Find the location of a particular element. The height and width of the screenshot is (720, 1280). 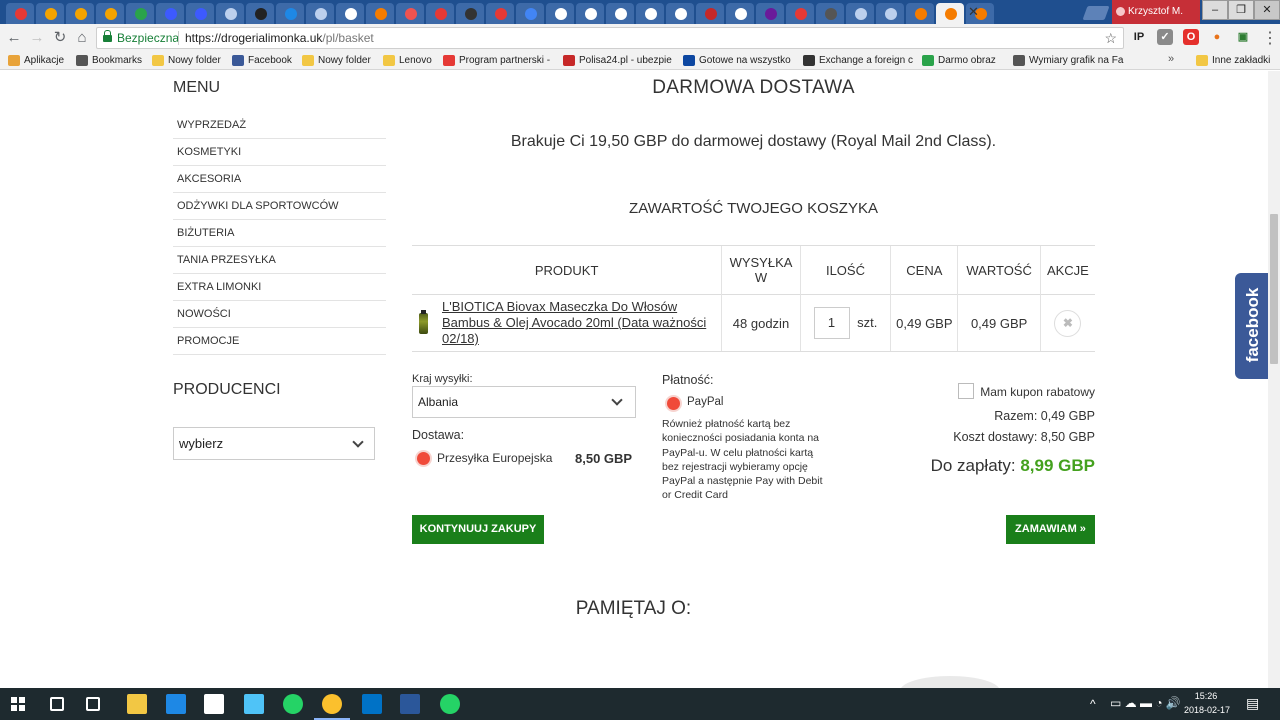

windows-start-icon is located at coordinates (18, 704).